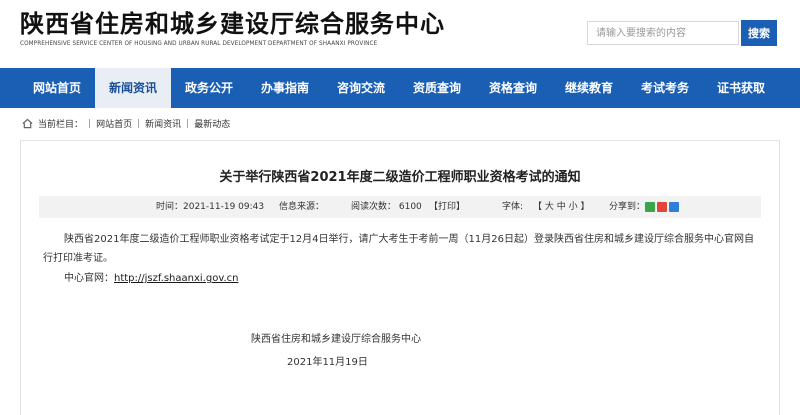 The height and width of the screenshot is (415, 800). What do you see at coordinates (285, 88) in the screenshot?
I see `nav-item-guide: 办事指南` at bounding box center [285, 88].